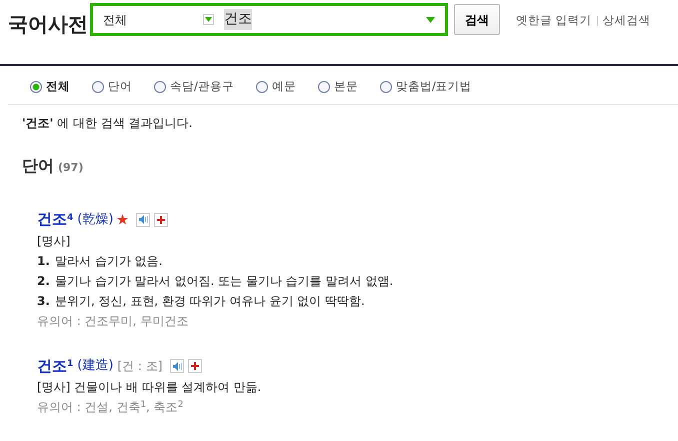  I want to click on filter-label: 단어, so click(120, 87).